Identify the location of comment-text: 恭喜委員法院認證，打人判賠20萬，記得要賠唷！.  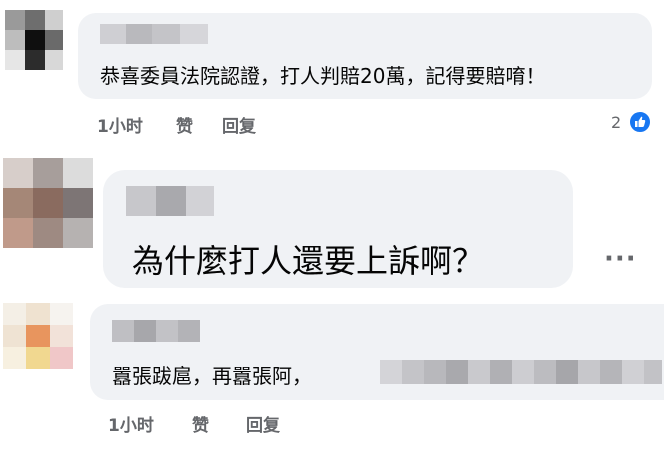
(323, 76).